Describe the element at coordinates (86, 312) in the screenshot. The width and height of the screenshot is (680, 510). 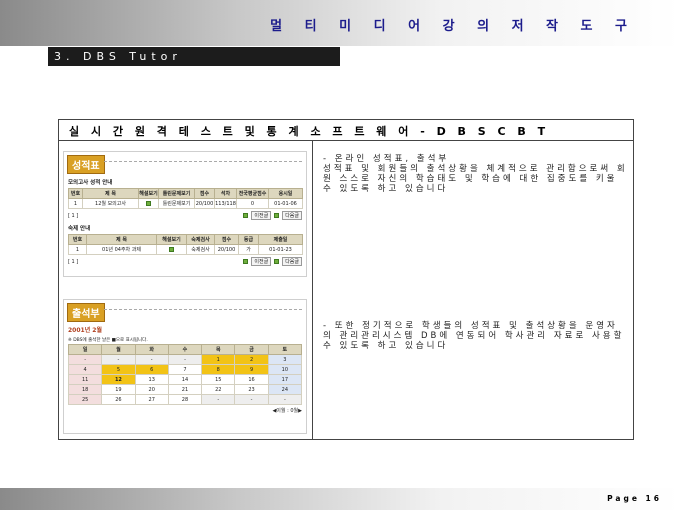
I see `attendance-panel-title: 출석부` at that location.